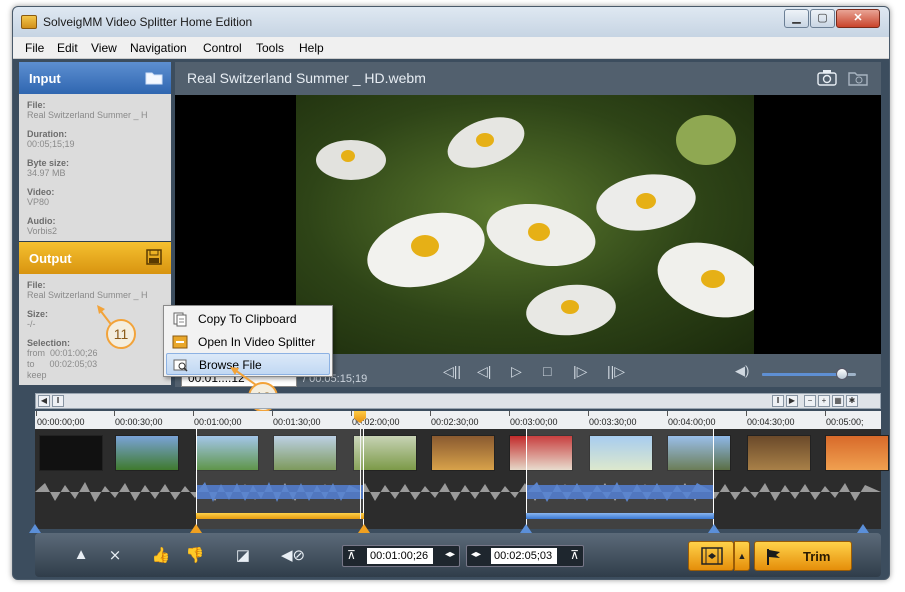 This screenshot has width=905, height=592. I want to click on pause-button: ‖, so click(778, 401).